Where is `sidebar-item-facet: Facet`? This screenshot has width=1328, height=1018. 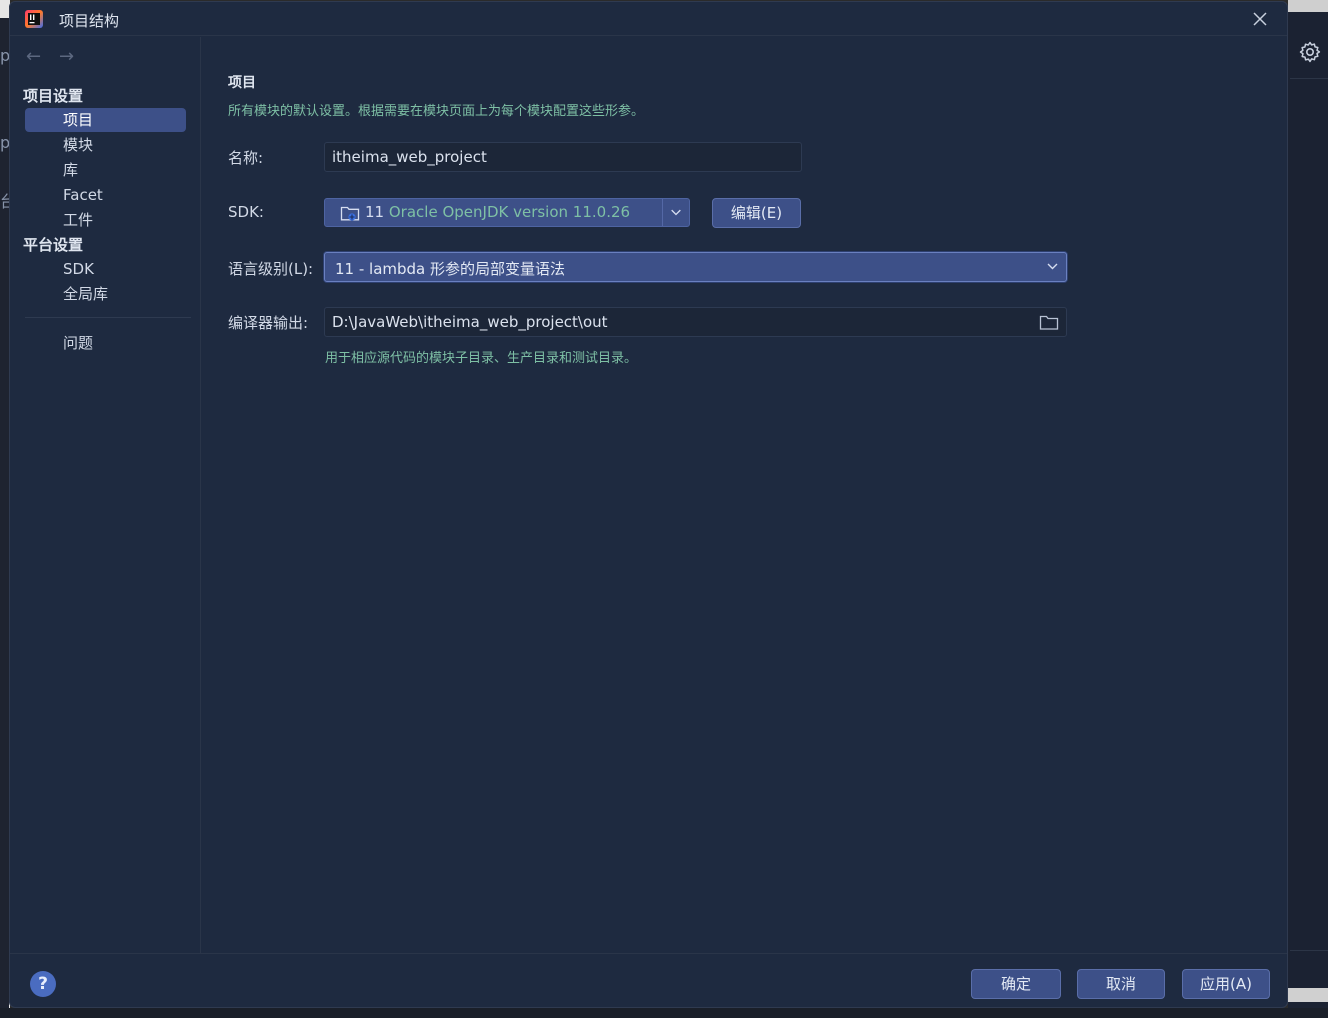 sidebar-item-facet: Facet is located at coordinates (105, 195).